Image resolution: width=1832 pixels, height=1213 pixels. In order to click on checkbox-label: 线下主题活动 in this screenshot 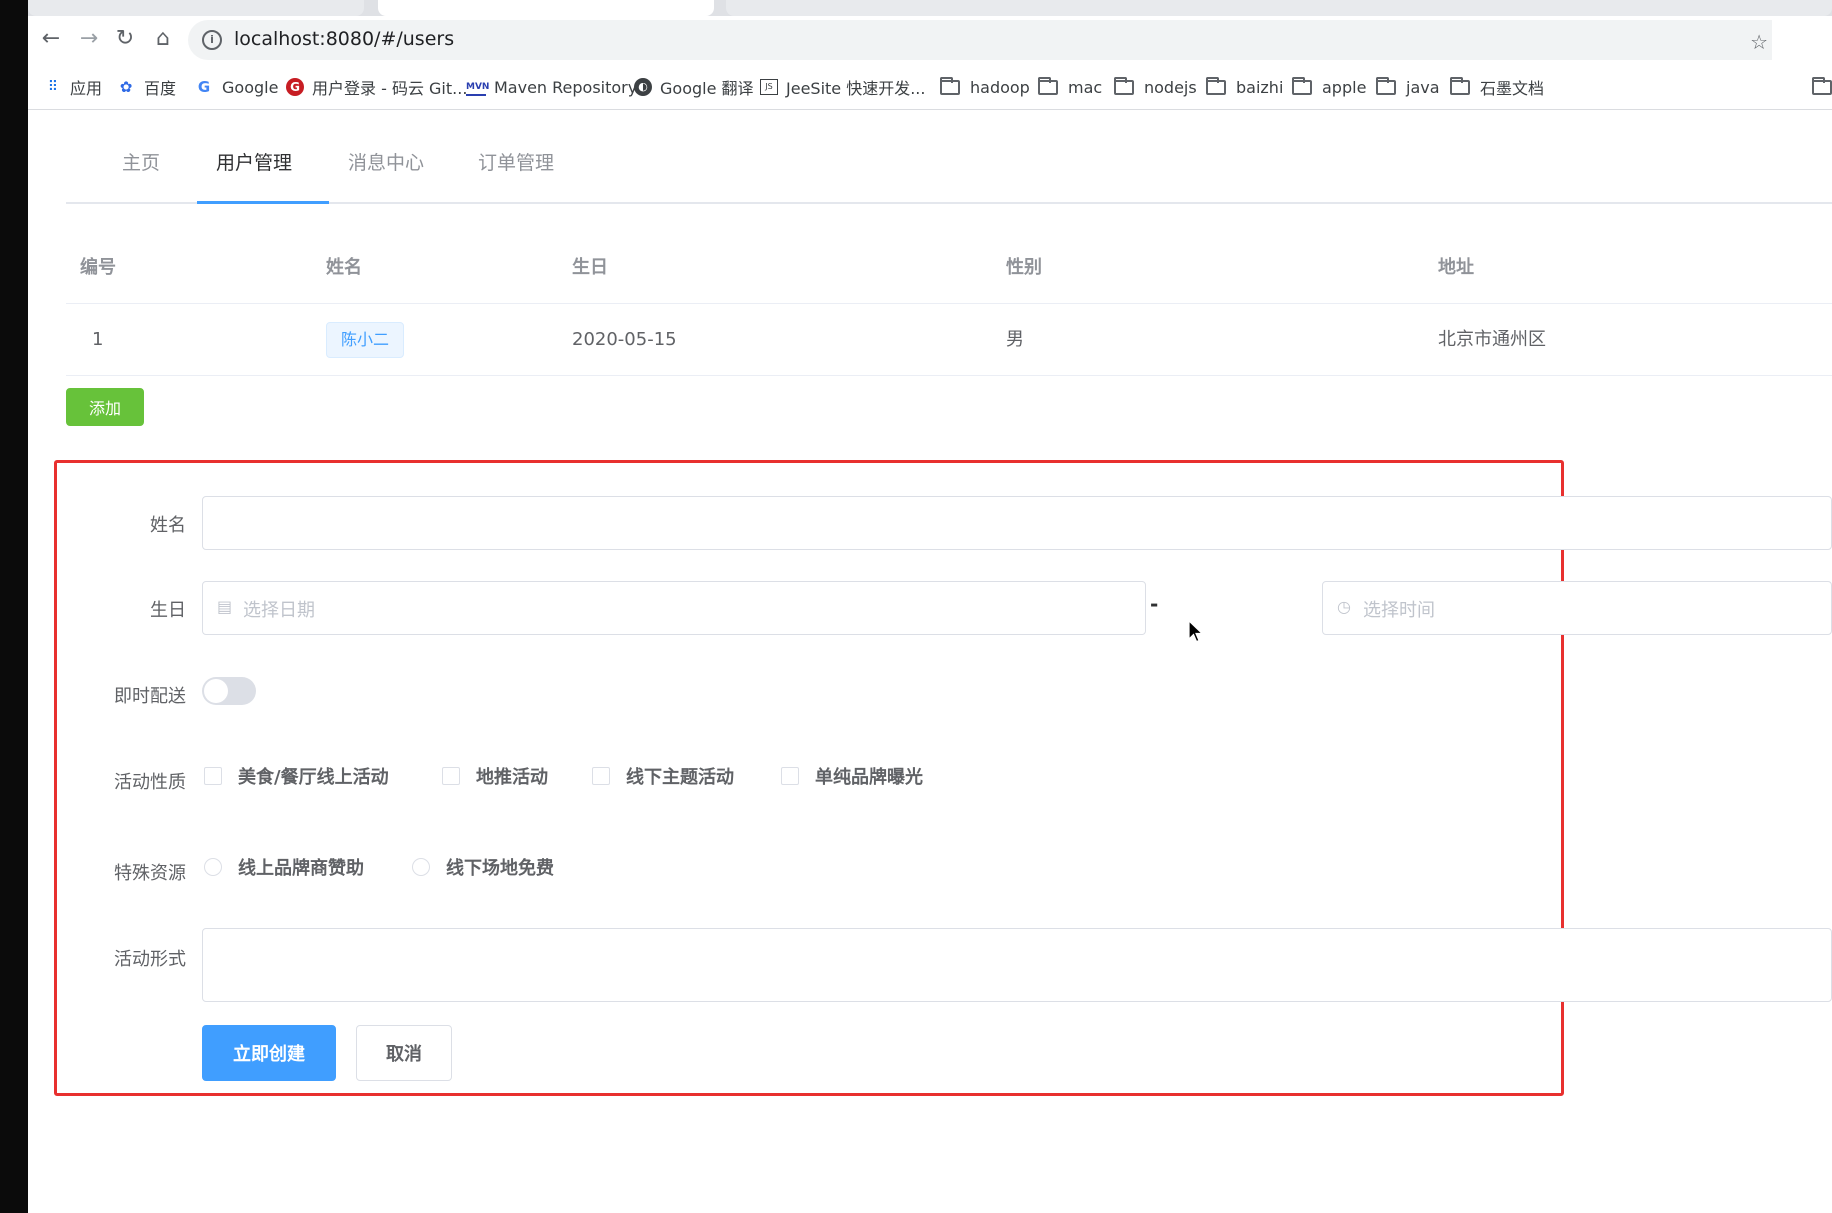, I will do `click(680, 777)`.